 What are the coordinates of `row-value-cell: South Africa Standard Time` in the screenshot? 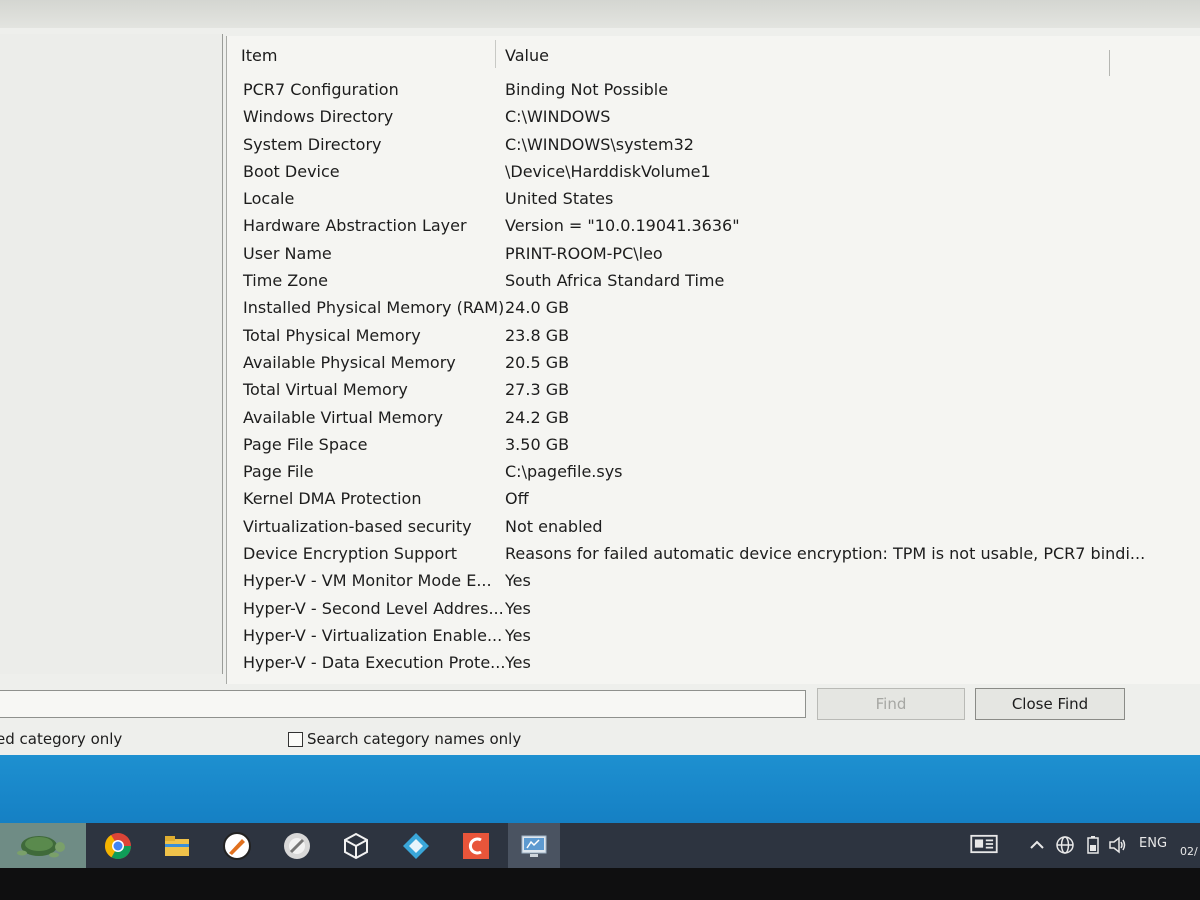 It's located at (615, 281).